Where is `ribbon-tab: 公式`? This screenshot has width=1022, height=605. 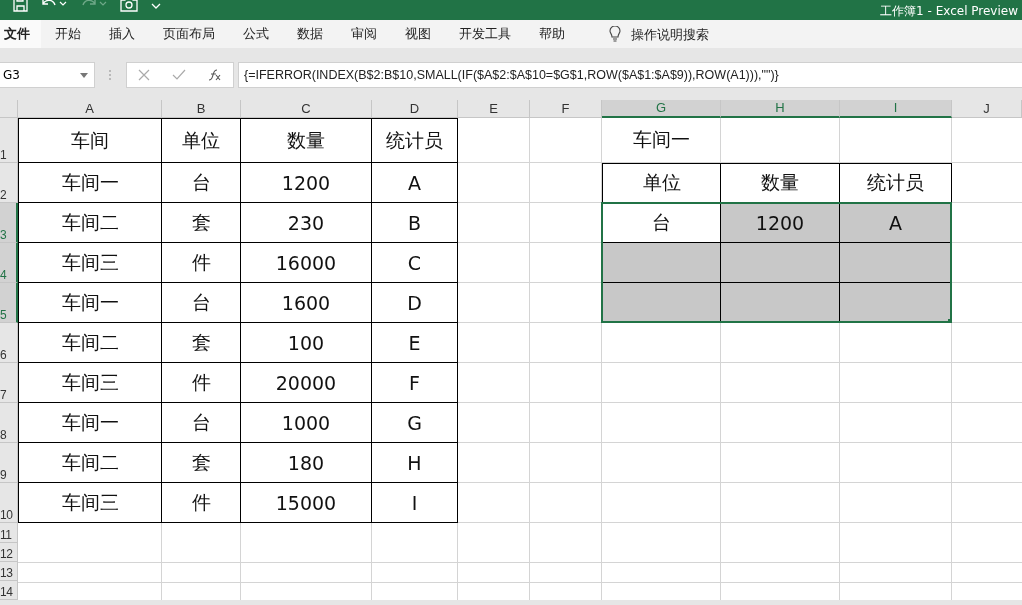 ribbon-tab: 公式 is located at coordinates (256, 34).